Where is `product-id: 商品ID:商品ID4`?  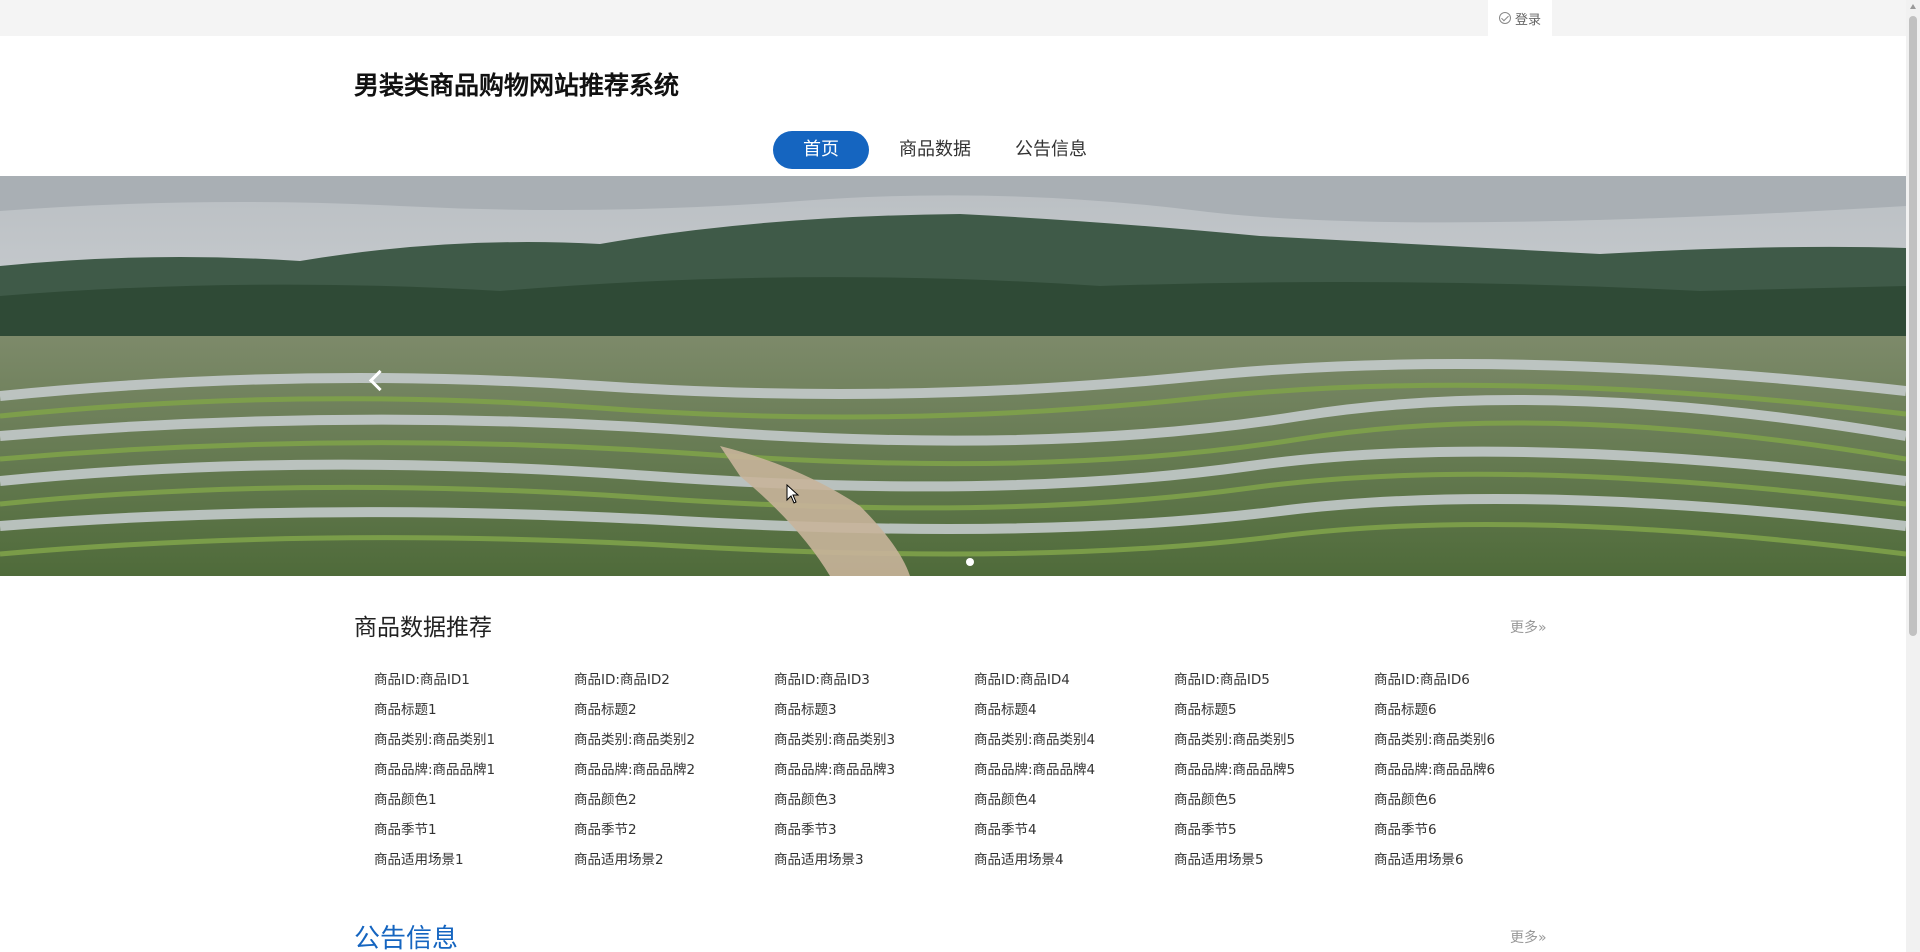
product-id: 商品ID:商品ID4 is located at coordinates (1022, 680).